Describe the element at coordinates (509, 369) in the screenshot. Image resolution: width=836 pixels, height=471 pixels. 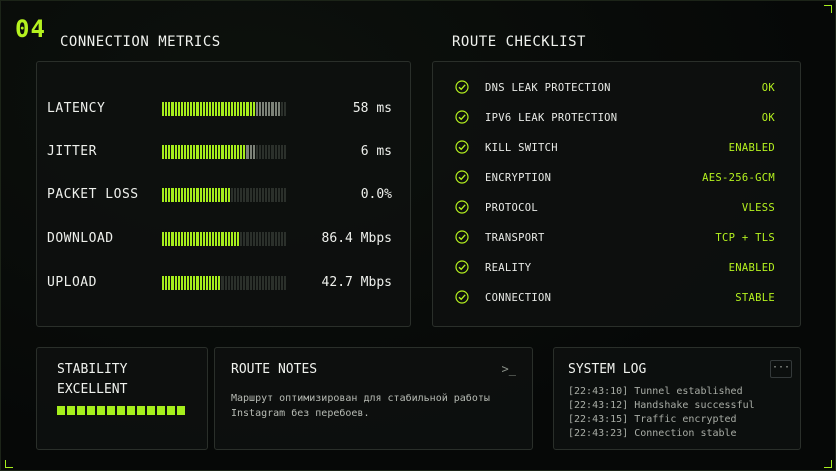
I see `terminal-icon: >_` at that location.